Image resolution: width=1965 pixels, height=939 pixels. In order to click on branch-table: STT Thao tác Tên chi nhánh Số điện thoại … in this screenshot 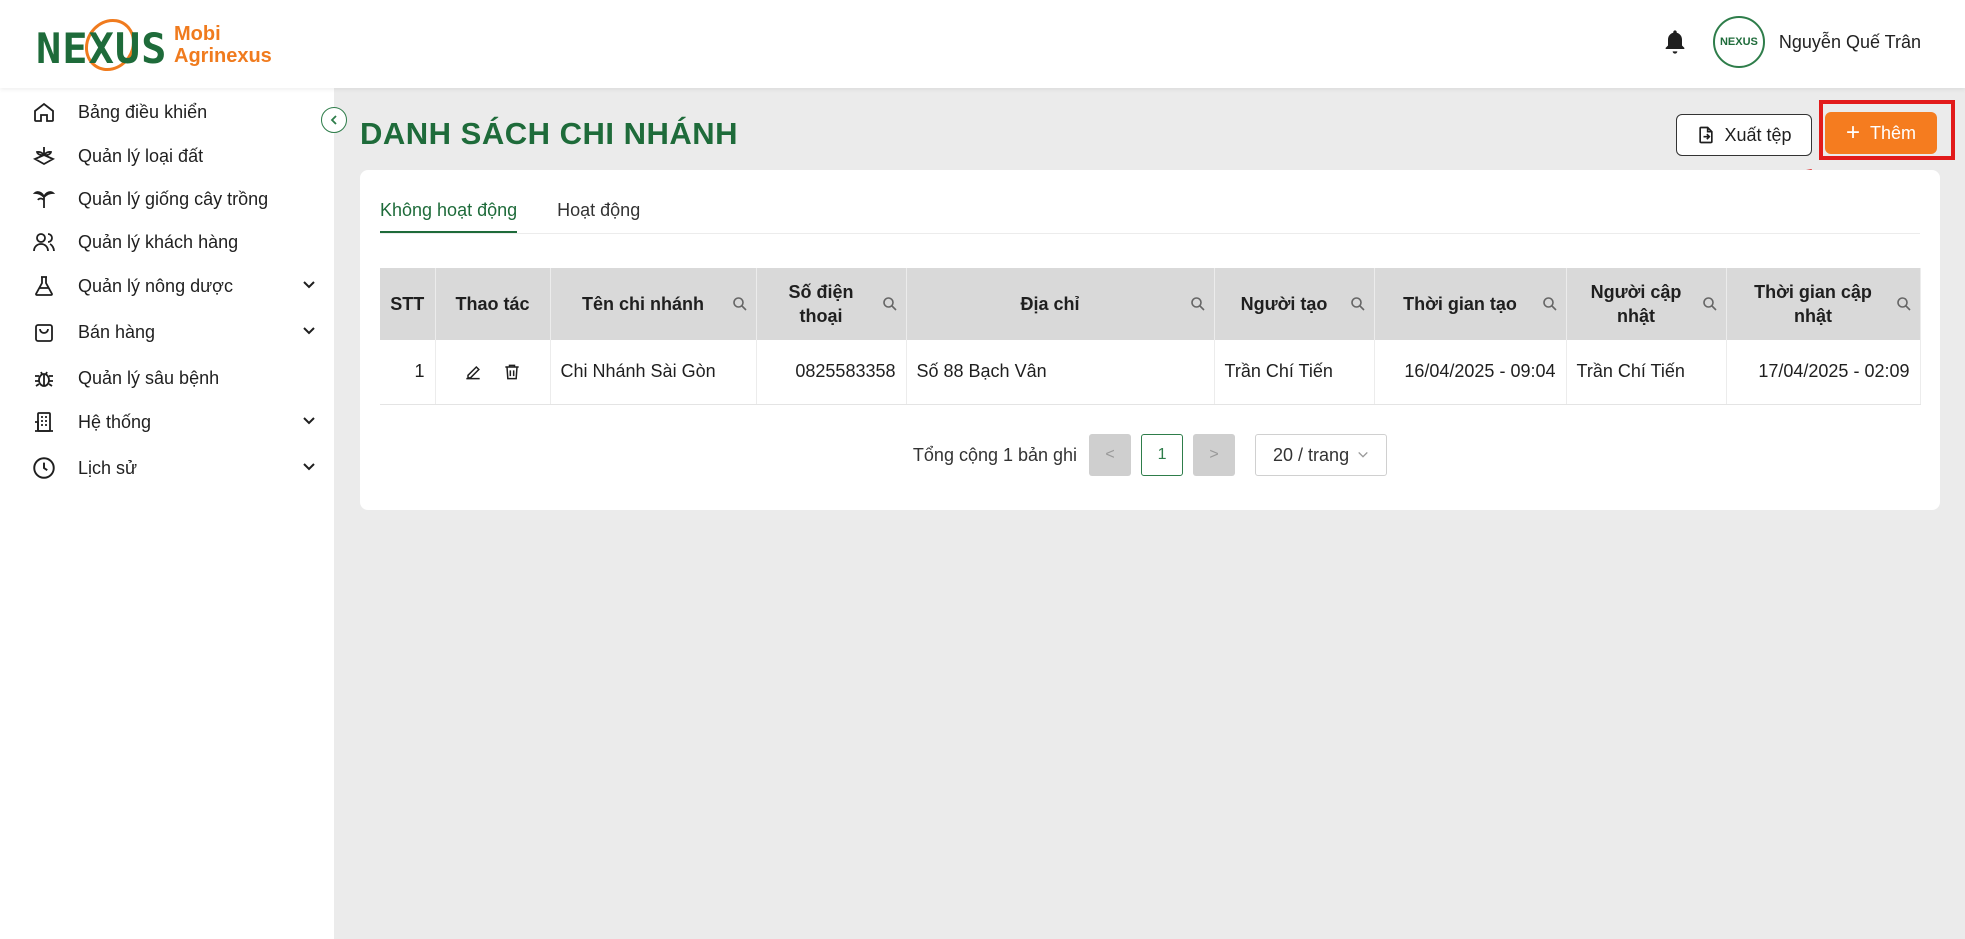, I will do `click(1150, 336)`.